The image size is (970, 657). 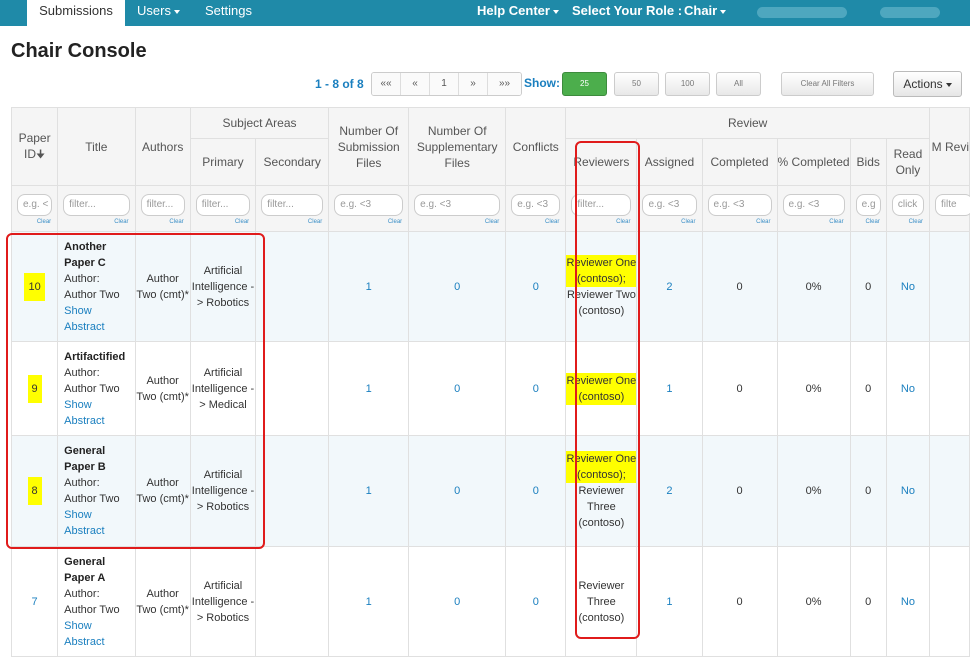 I want to click on paper-id-link: 8, so click(x=34, y=491).